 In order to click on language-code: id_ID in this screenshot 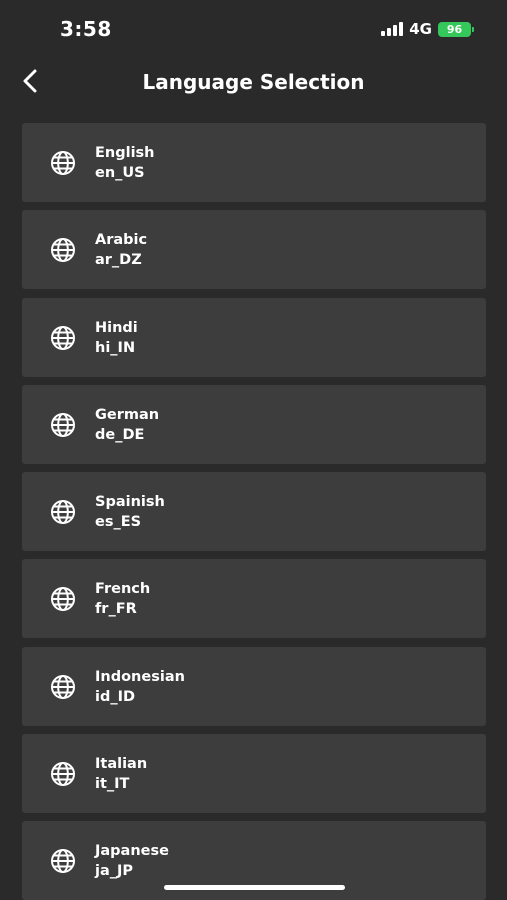, I will do `click(115, 696)`.